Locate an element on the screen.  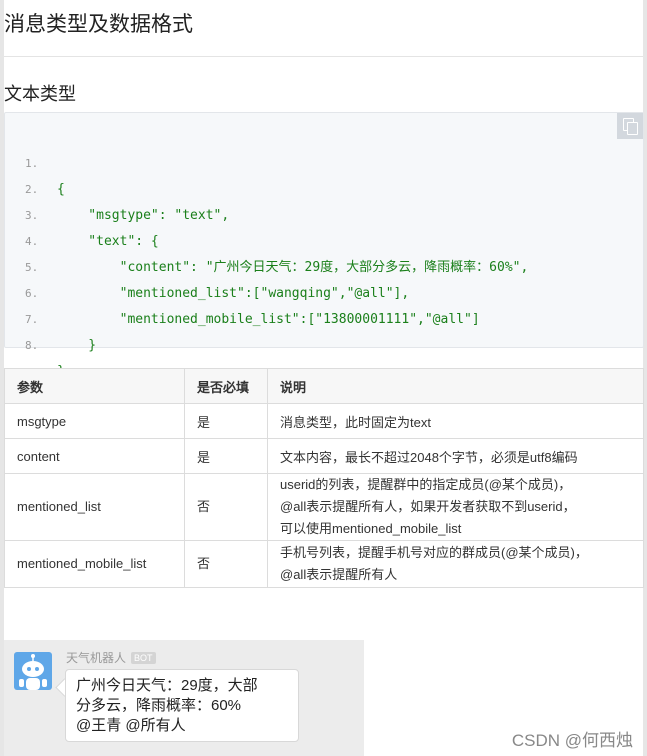
watermark: CSDN @何西烛 is located at coordinates (572, 740).